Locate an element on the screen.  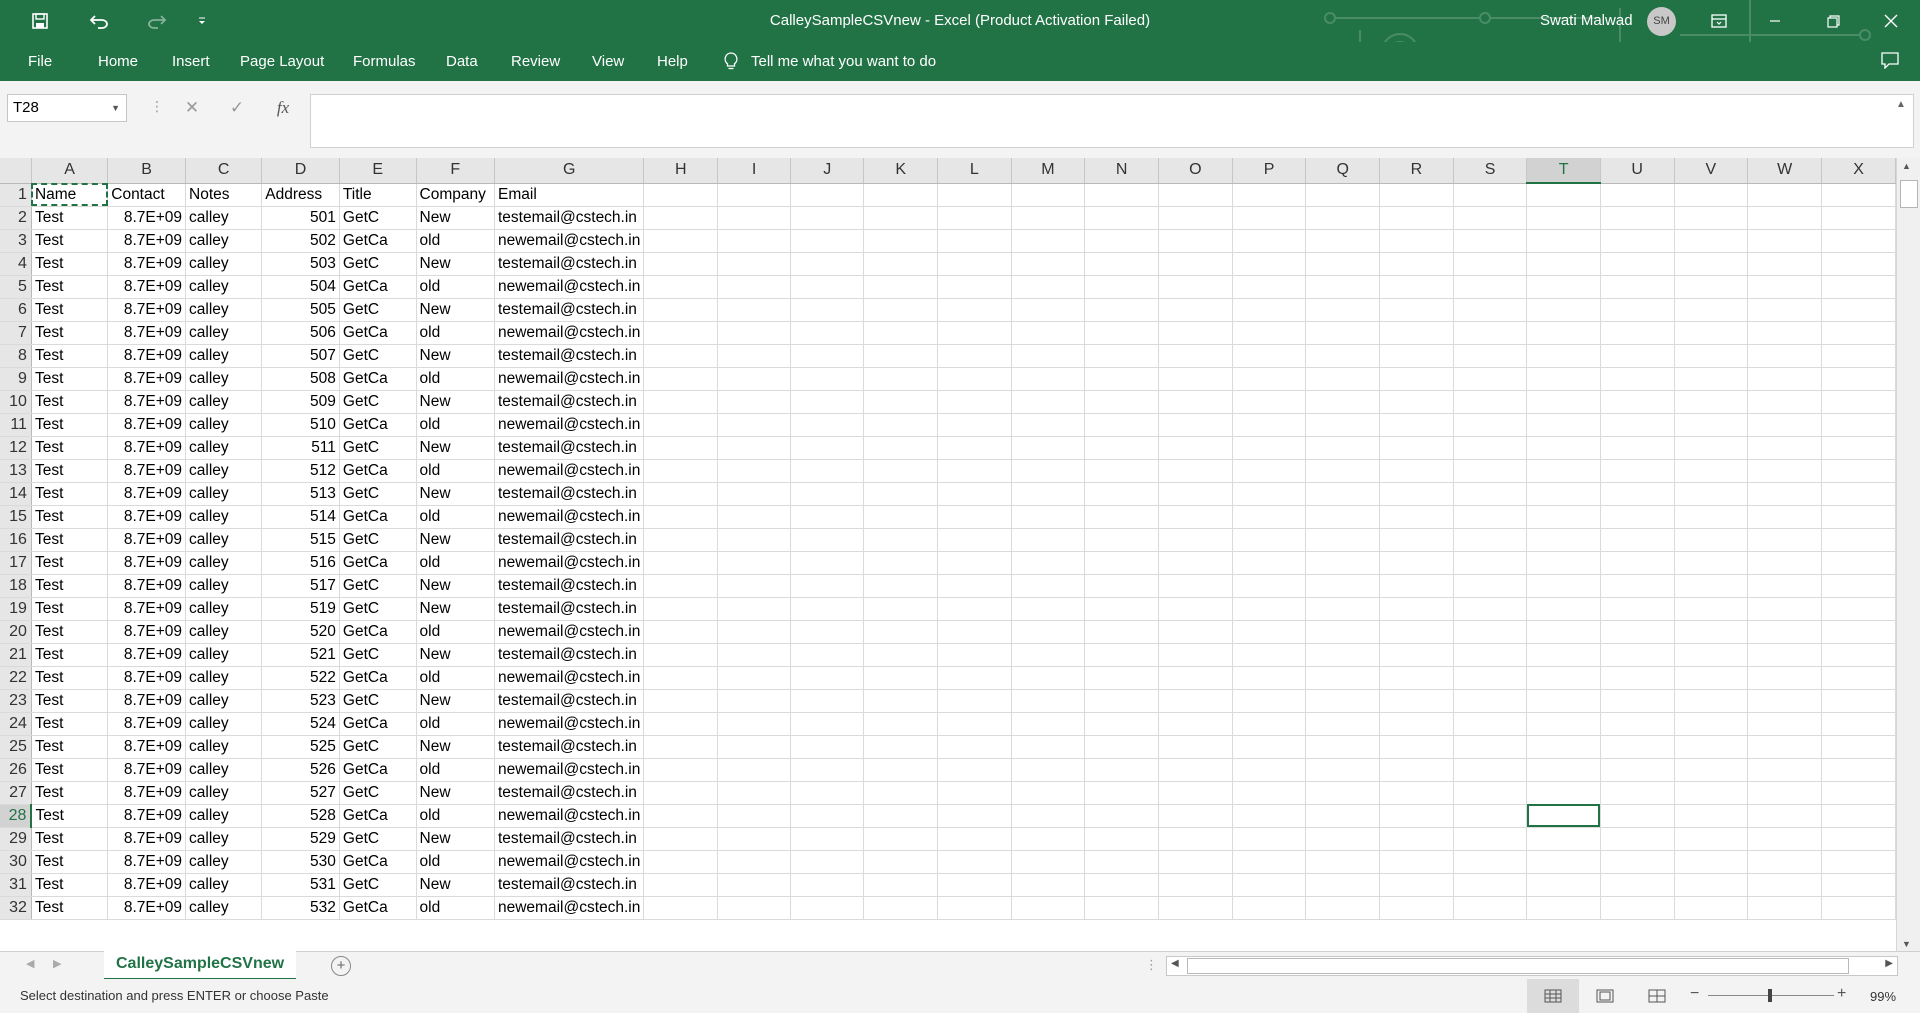
enter-button: ✓ is located at coordinates (237, 108).